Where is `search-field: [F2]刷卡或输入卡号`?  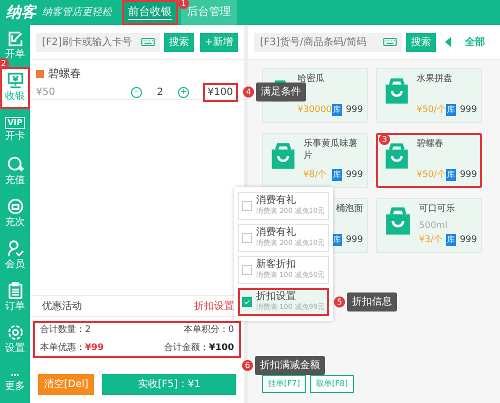
search-field: [F2]刷卡或输入卡号 is located at coordinates (98, 42).